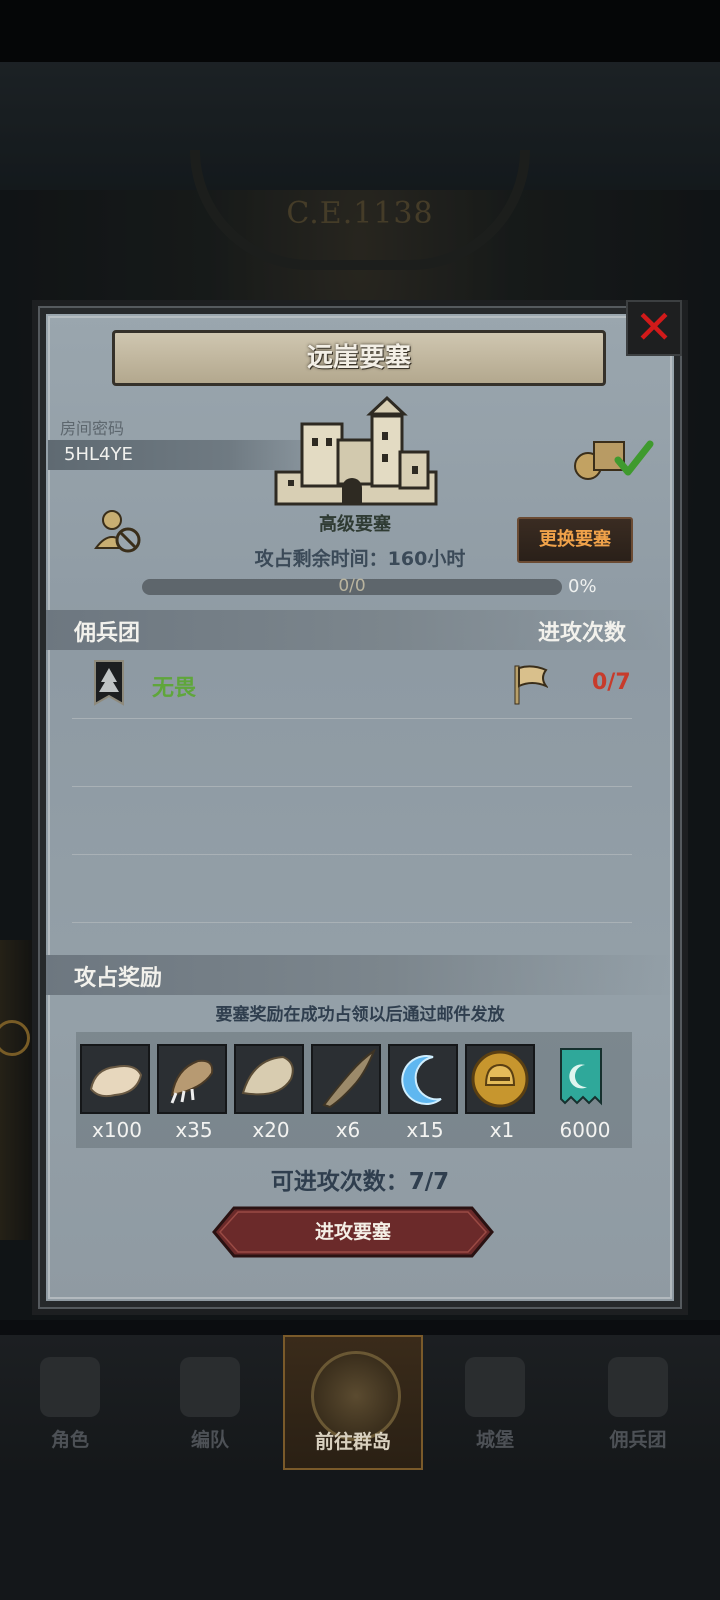 The image size is (720, 1600). I want to click on mercenary-name: 无畏, so click(174, 688).